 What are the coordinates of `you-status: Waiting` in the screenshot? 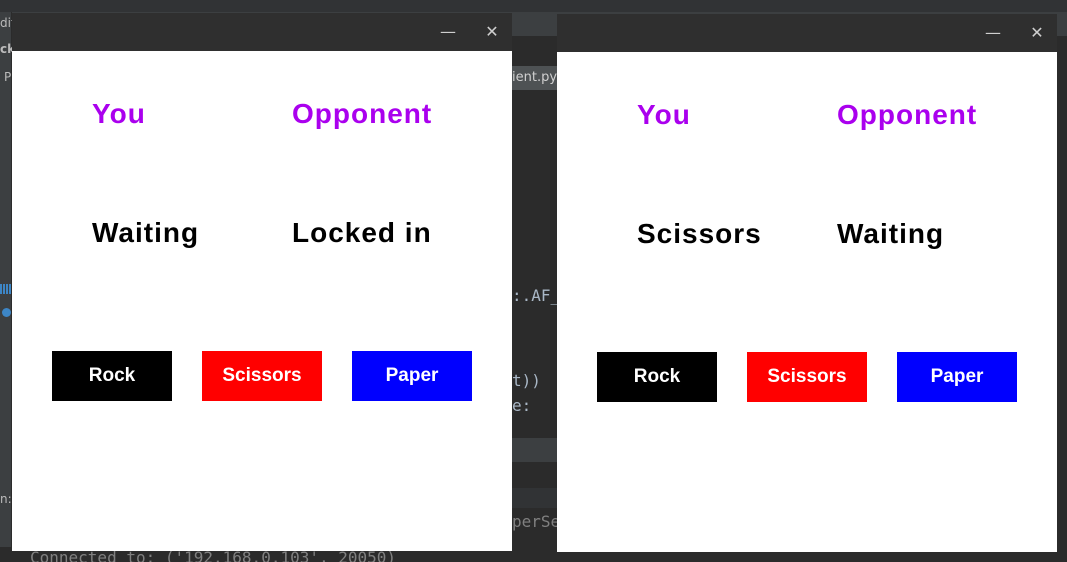 It's located at (146, 232).